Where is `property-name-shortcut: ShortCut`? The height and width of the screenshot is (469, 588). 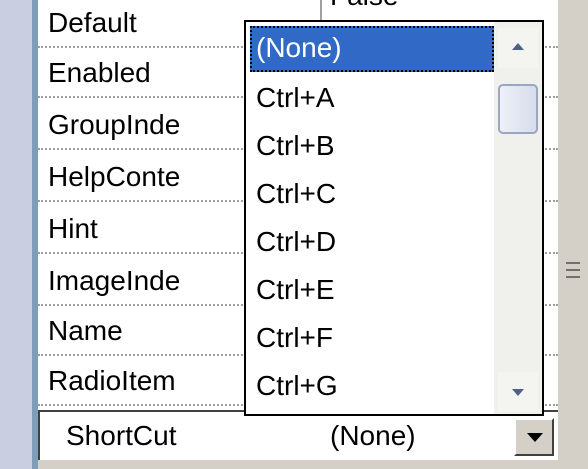
property-name-shortcut: ShortCut is located at coordinates (121, 435).